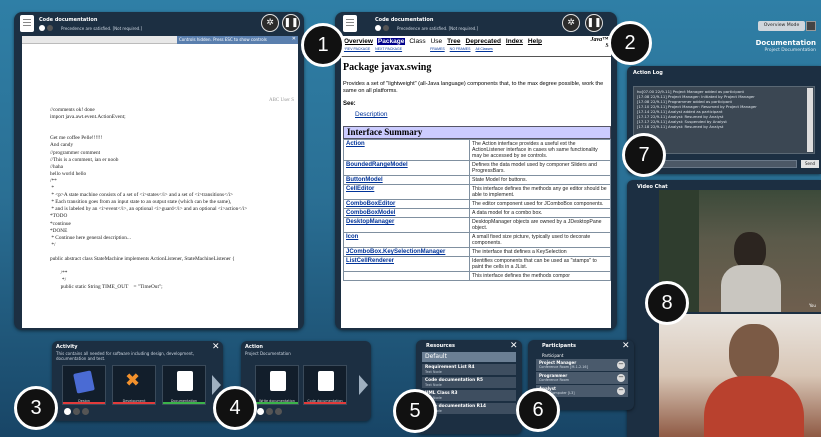  What do you see at coordinates (810, 120) in the screenshot?
I see `scrollbar` at bounding box center [810, 120].